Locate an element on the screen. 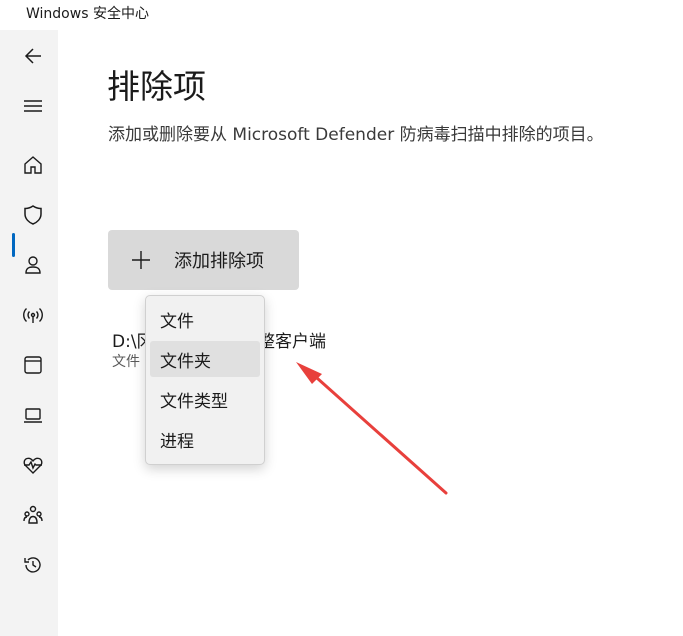  exclusion-path-end: 整客户端 is located at coordinates (292, 342).